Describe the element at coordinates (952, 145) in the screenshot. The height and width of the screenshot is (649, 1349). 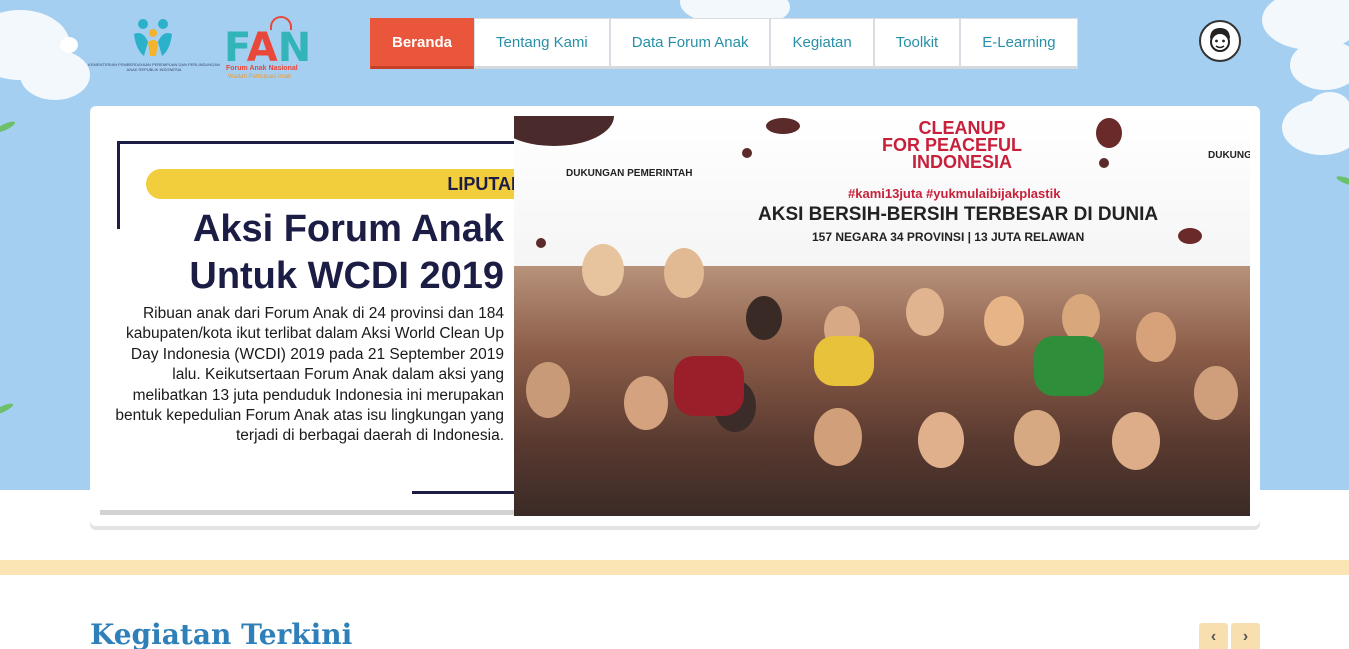
I see `banner-title: CLEANUP FOR PEACEFUL INDONESIA` at that location.